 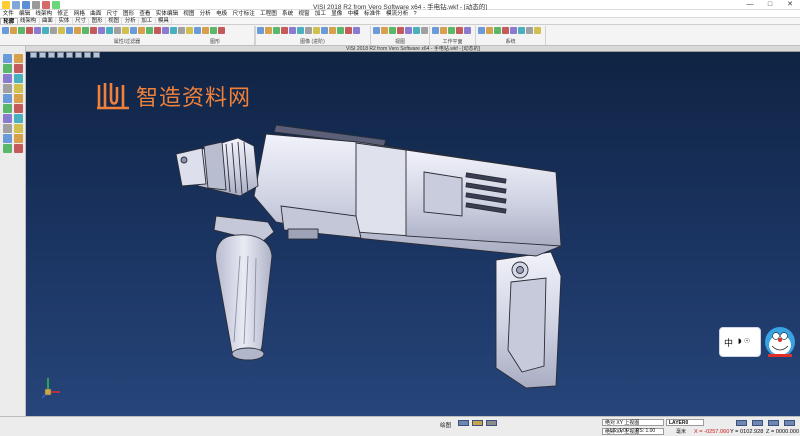 I want to click on ribbon-tab: 曲面, so click(x=48, y=21).